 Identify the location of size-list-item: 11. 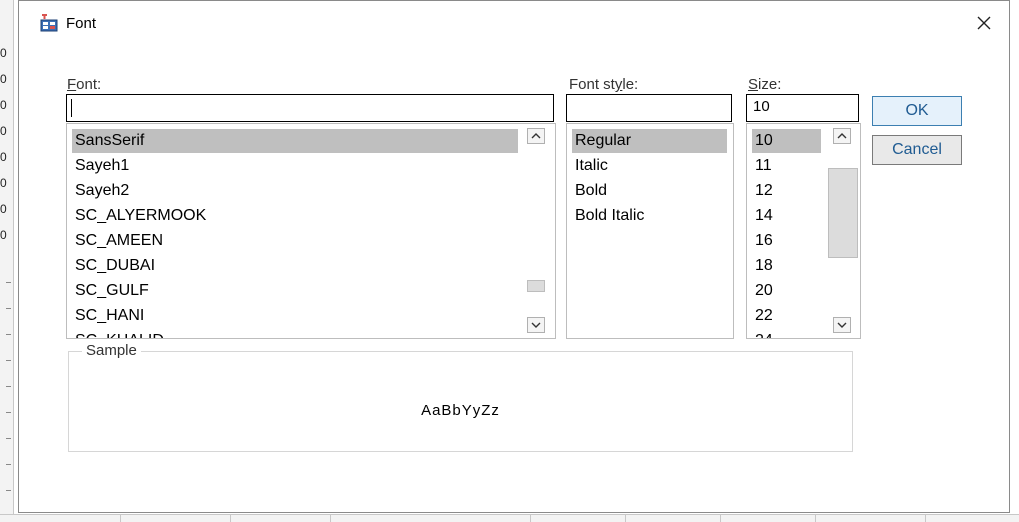
(762, 166).